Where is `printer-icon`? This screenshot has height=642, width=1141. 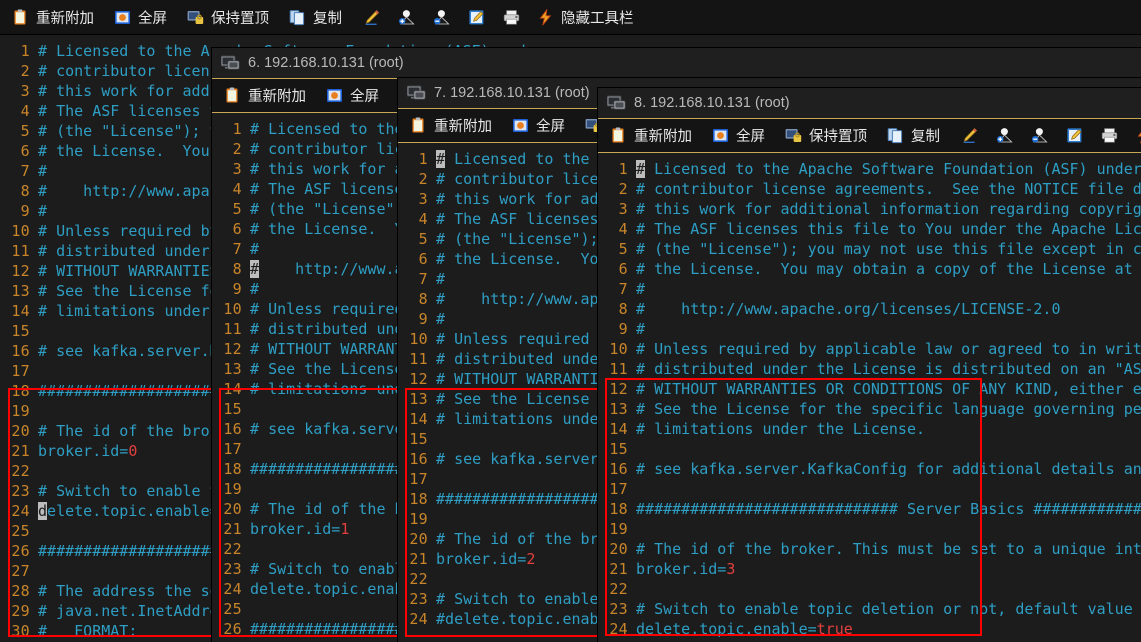
printer-icon is located at coordinates (1109, 135).